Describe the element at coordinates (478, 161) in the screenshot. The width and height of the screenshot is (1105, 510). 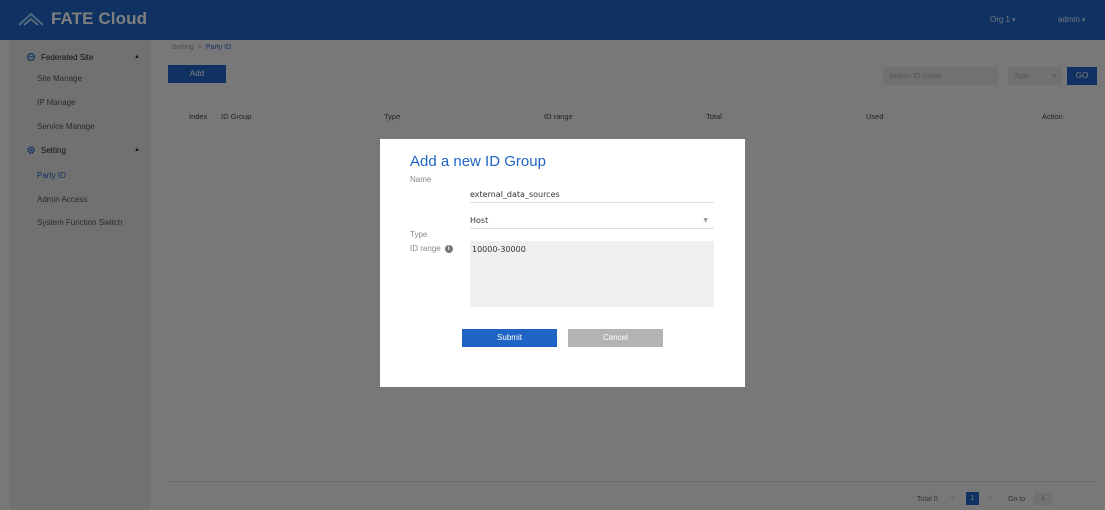
I see `dialog-title: Add a new ID Group` at that location.